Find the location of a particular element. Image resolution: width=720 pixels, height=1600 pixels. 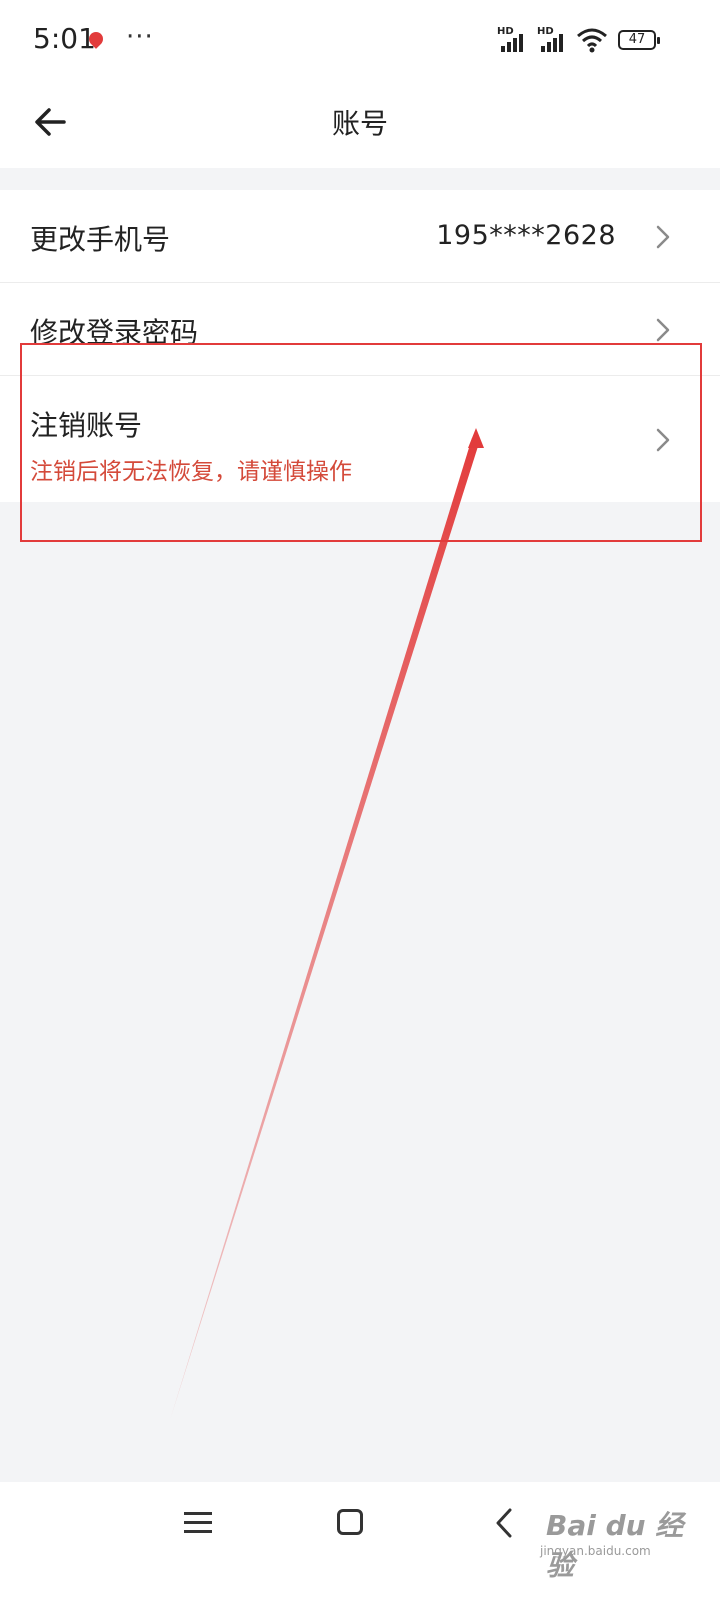

system-nav-bar: Bai du 经验 jingyan.baidu.com is located at coordinates (360, 1541).